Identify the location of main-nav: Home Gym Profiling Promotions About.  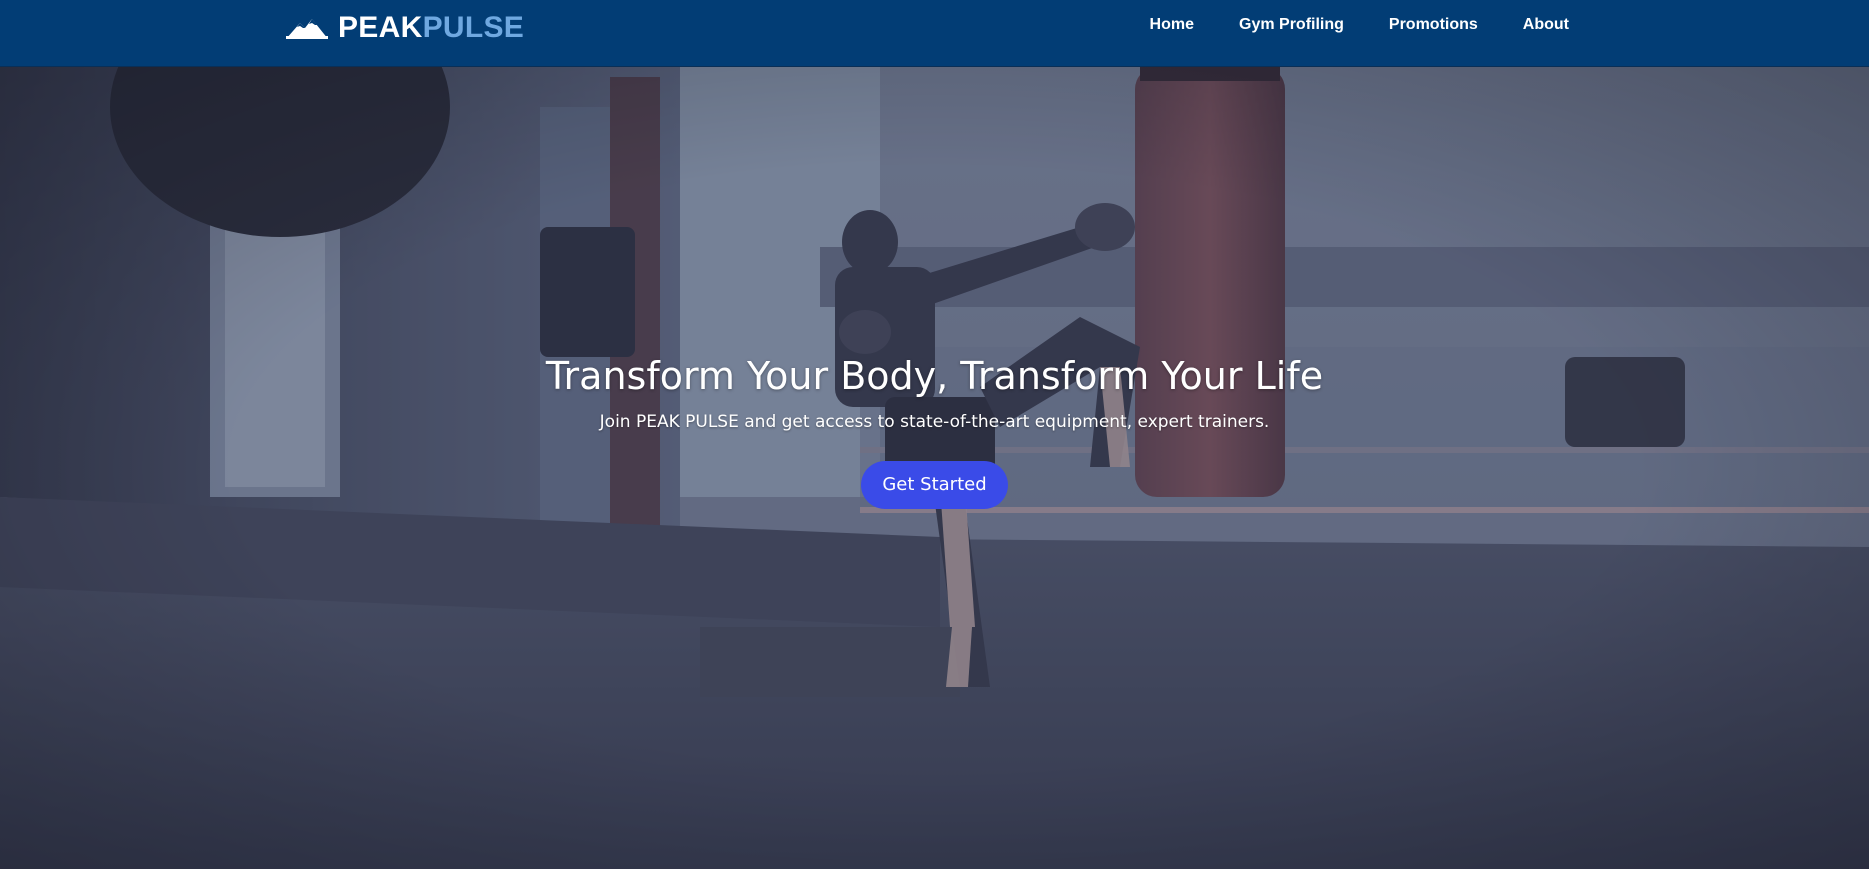
(1337, 25).